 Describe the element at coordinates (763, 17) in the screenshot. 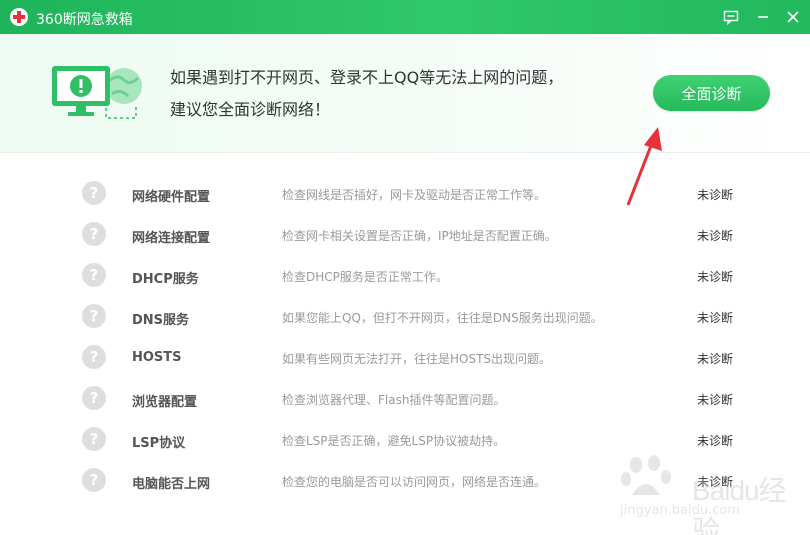

I see `minimize-icon` at that location.